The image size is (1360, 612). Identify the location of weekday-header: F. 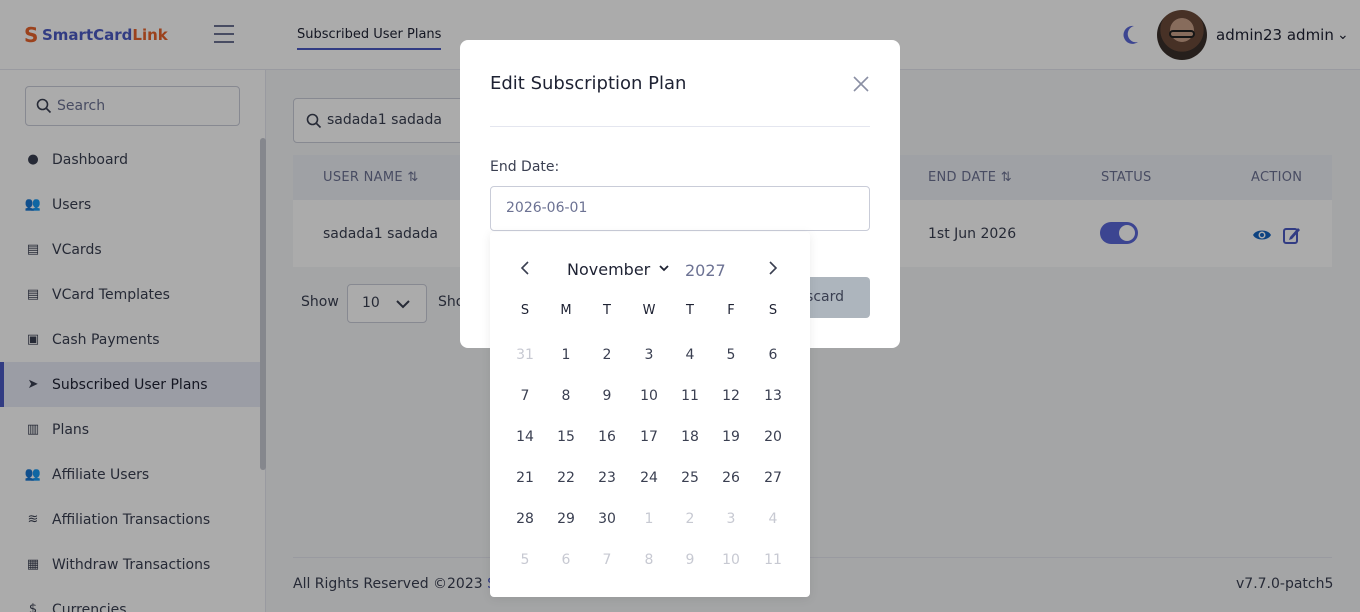
(731, 310).